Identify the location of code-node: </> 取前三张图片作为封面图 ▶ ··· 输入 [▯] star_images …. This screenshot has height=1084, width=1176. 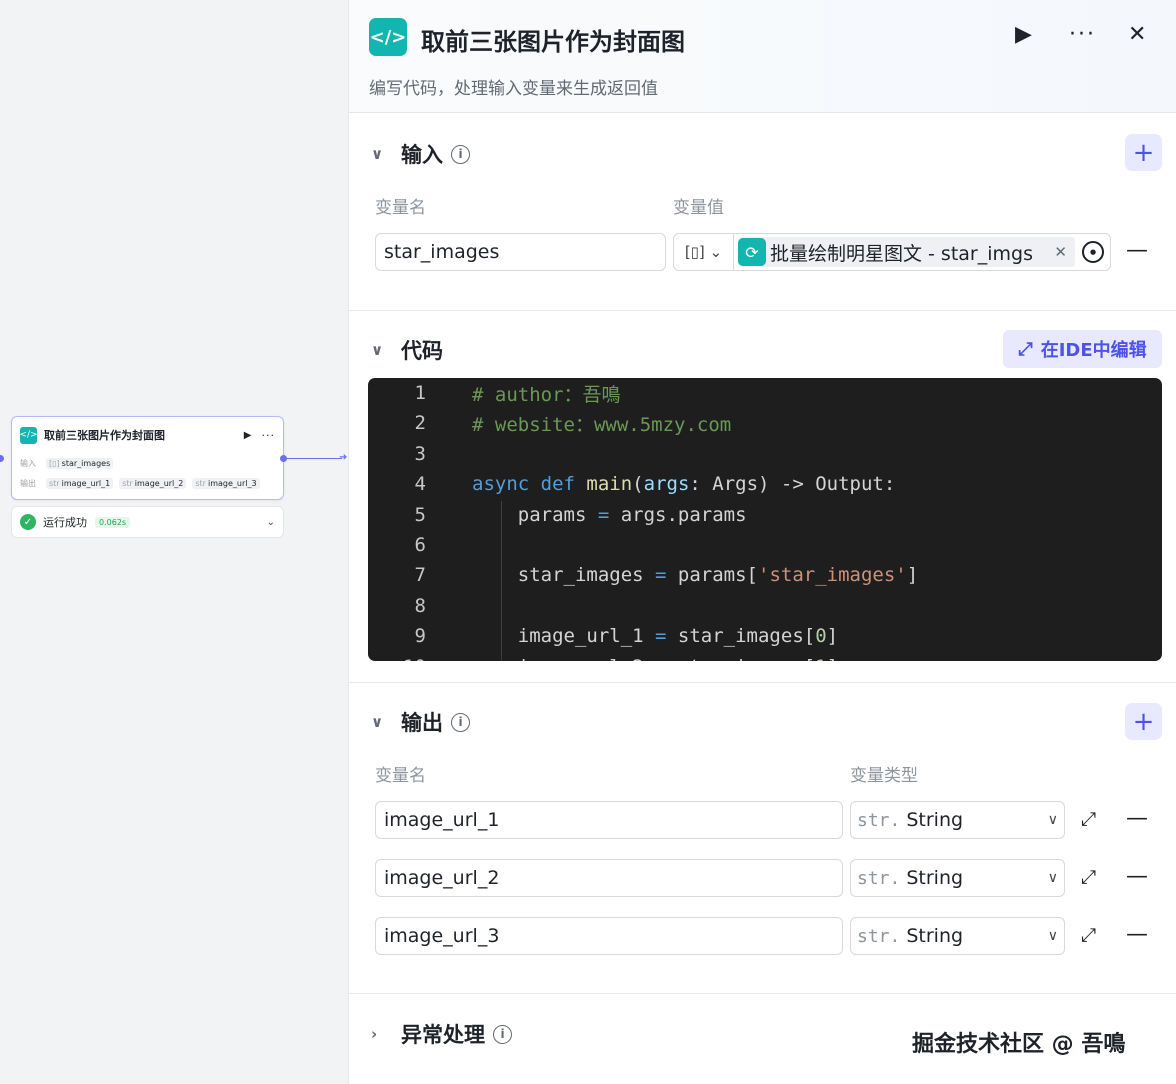
(149, 458).